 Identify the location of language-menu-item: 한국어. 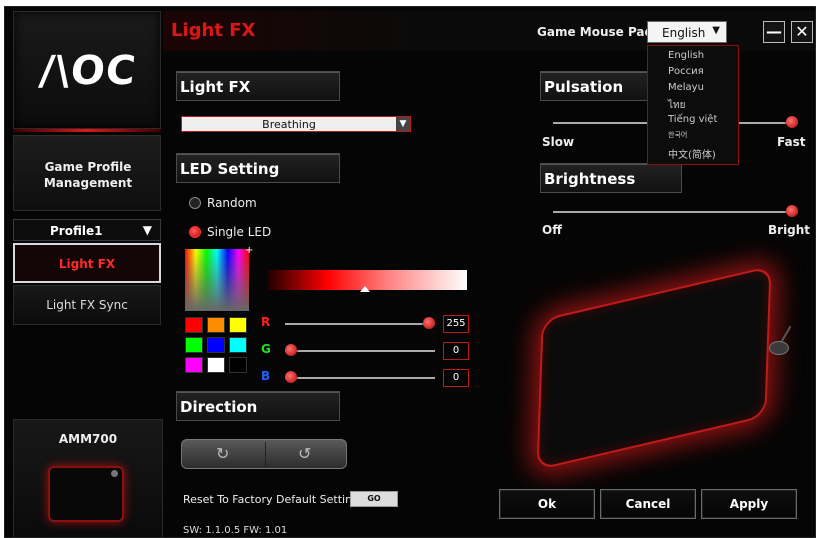
(677, 135).